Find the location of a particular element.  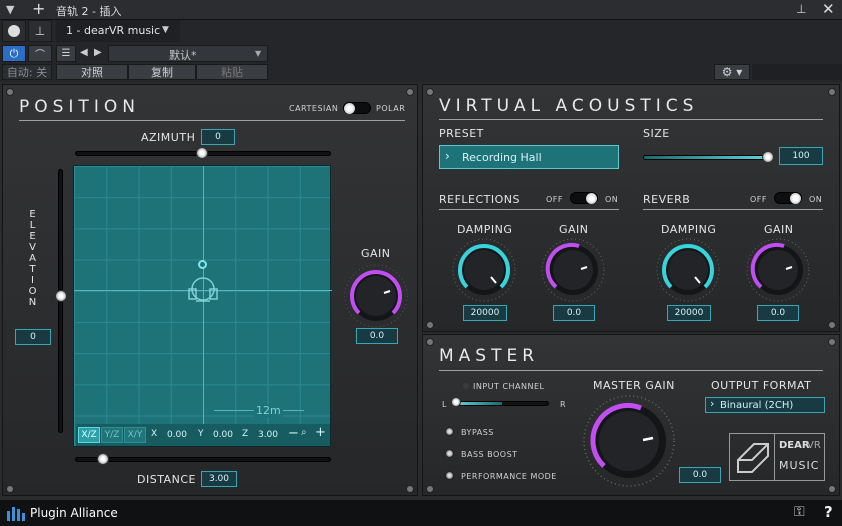

logo-divider is located at coordinates (774, 457).